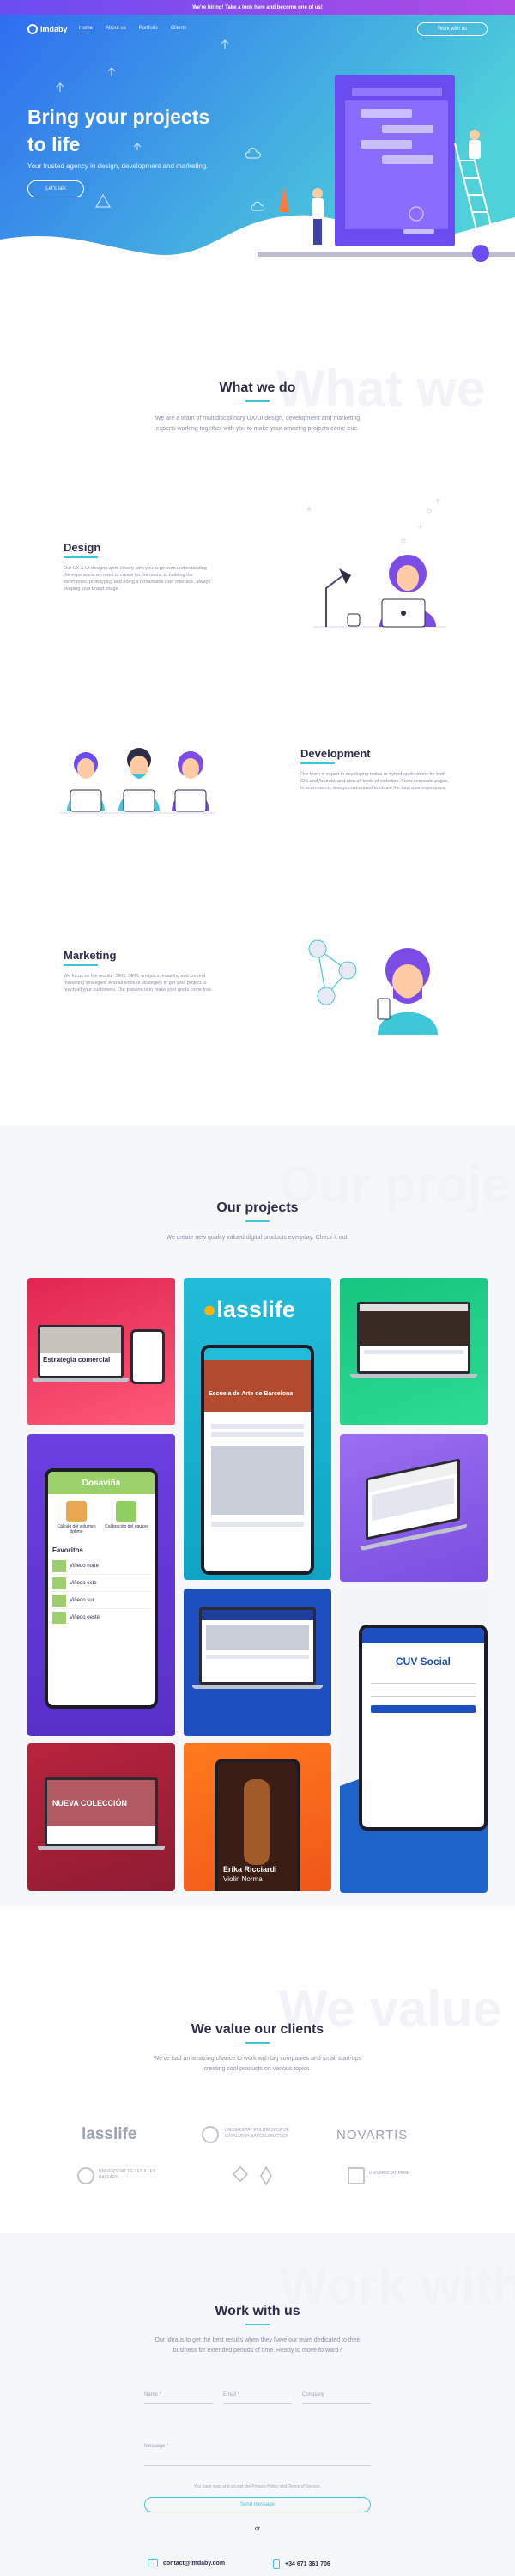  Describe the element at coordinates (153, 2563) in the screenshot. I see `mail-icon` at that location.